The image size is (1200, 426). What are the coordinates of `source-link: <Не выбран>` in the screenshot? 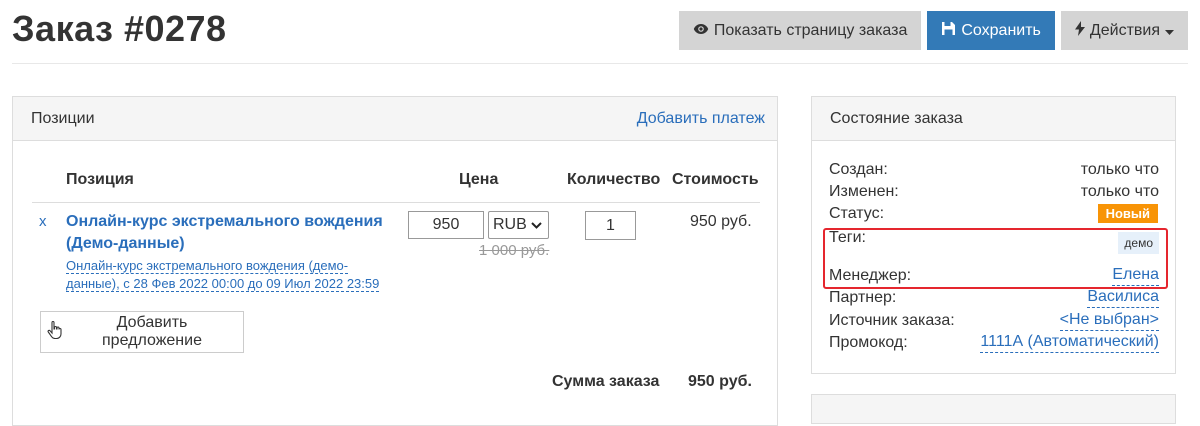 It's located at (1109, 321).